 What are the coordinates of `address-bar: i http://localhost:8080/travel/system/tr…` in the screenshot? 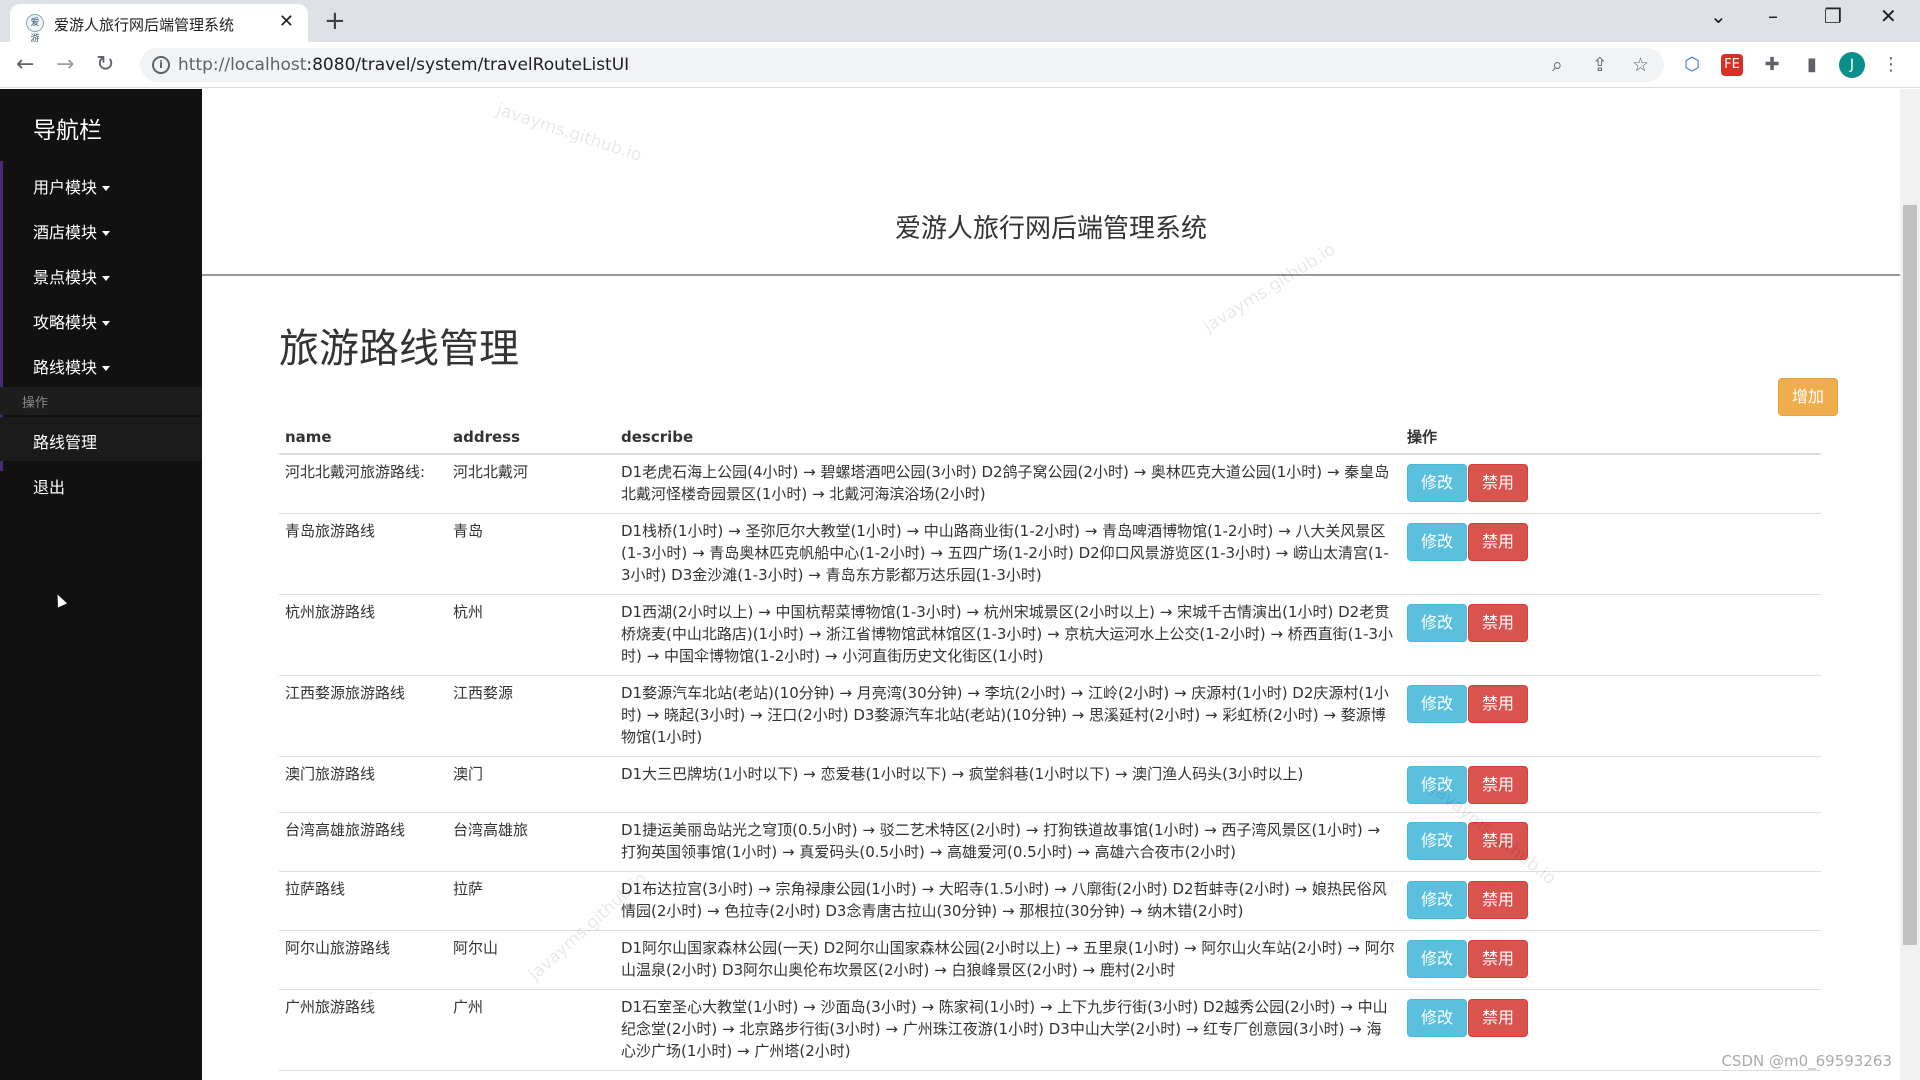 It's located at (902, 65).